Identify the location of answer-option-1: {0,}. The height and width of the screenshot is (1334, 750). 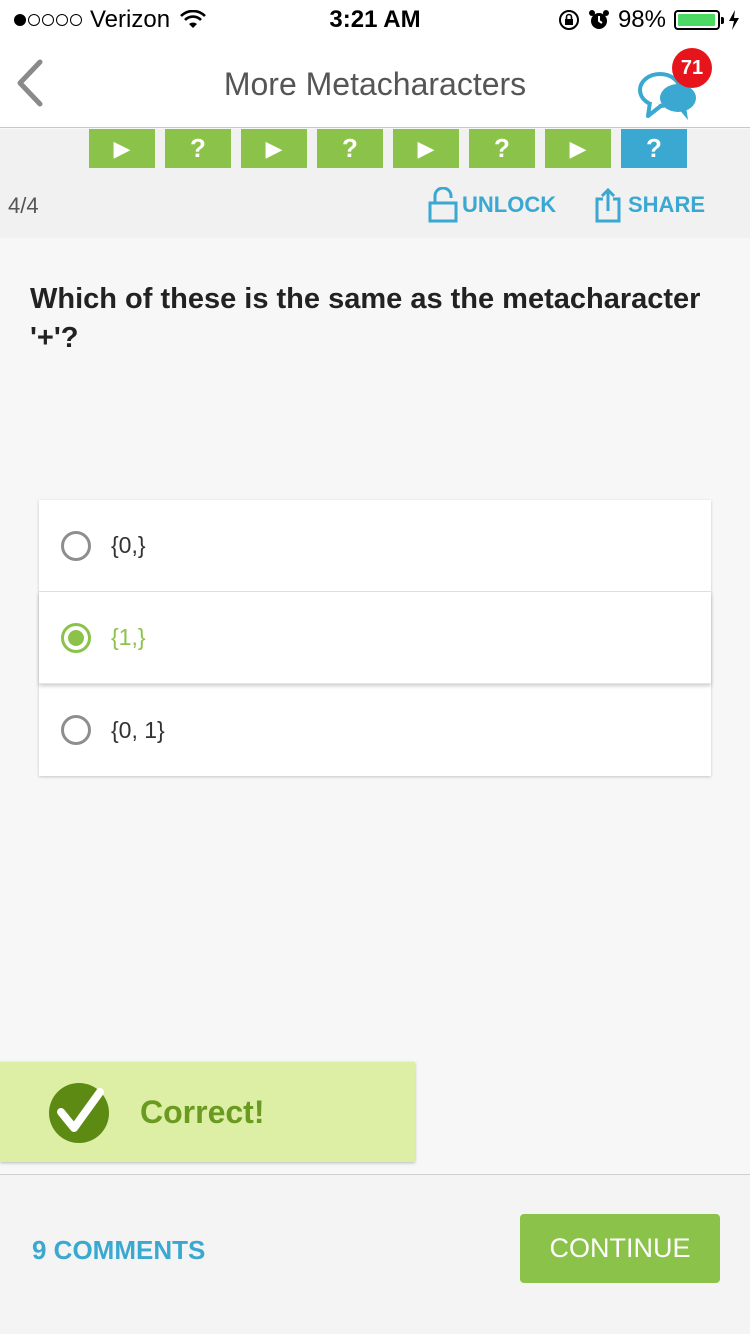
(375, 546).